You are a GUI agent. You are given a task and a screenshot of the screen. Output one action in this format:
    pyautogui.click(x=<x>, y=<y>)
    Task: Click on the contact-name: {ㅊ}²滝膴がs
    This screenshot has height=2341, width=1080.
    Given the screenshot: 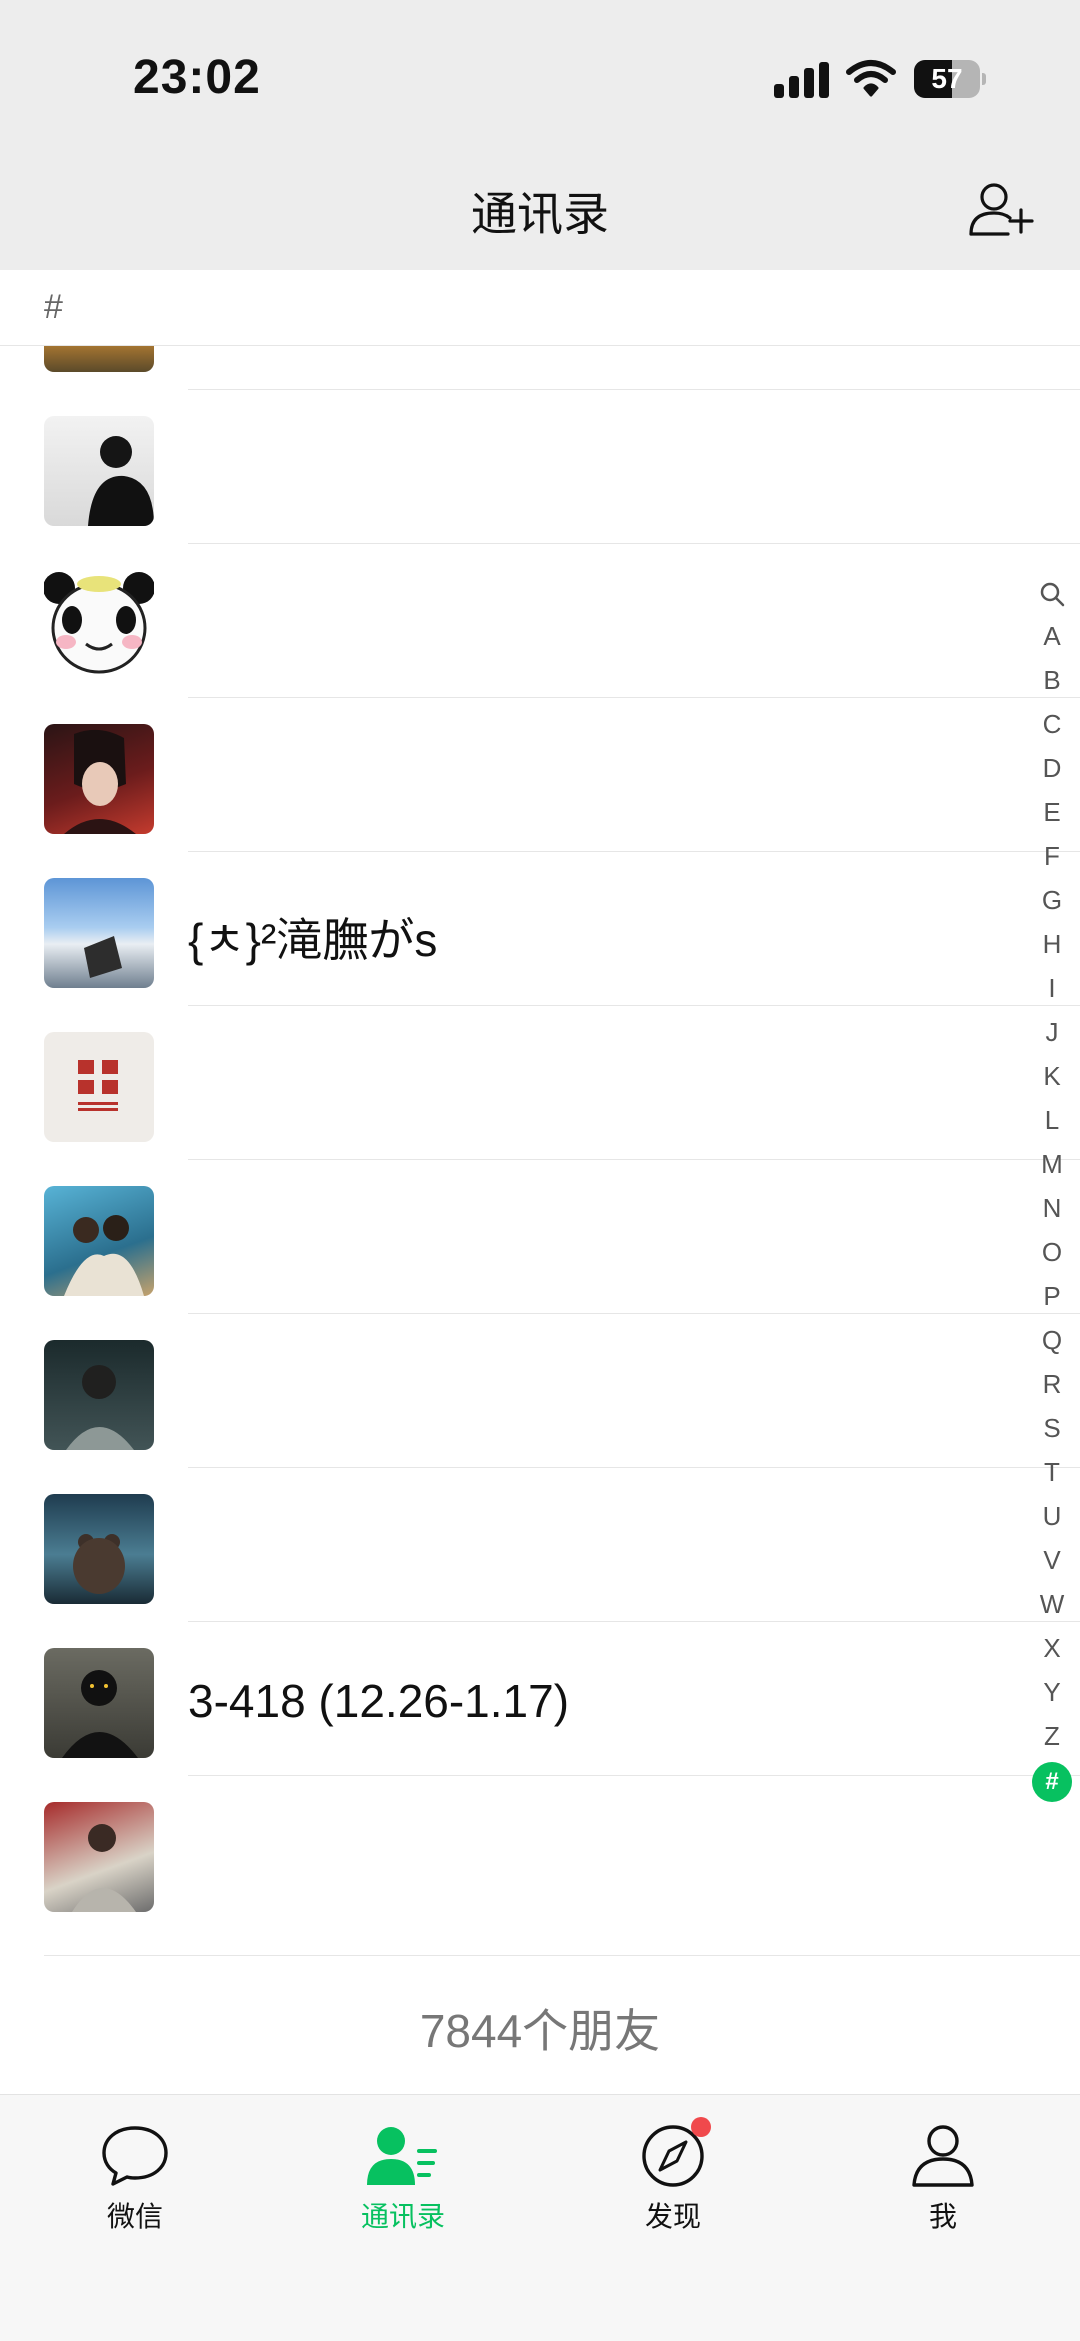 What is the action you would take?
    pyautogui.click(x=313, y=940)
    